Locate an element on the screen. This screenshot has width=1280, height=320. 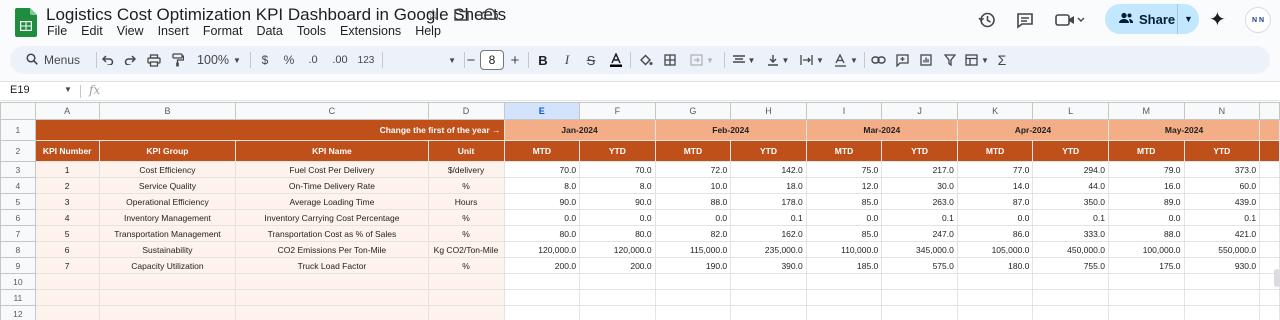
month-header: Feb-2024 is located at coordinates (730, 130).